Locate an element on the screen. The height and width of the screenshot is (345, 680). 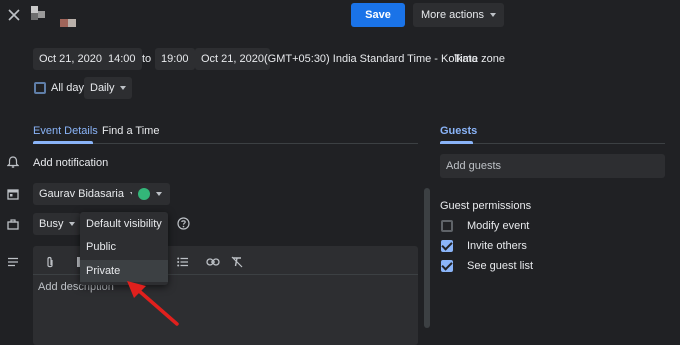
menu-item-public: Public is located at coordinates (124, 247).